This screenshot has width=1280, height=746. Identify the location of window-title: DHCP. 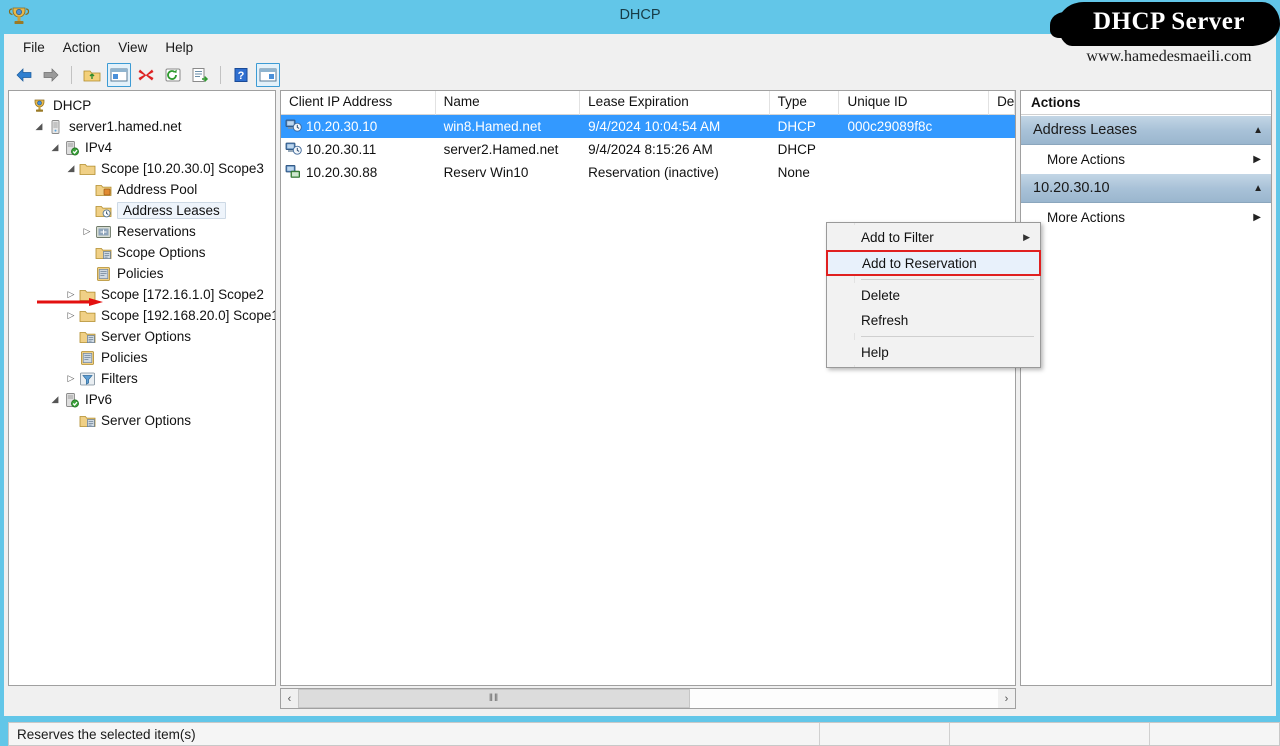
(640, 15).